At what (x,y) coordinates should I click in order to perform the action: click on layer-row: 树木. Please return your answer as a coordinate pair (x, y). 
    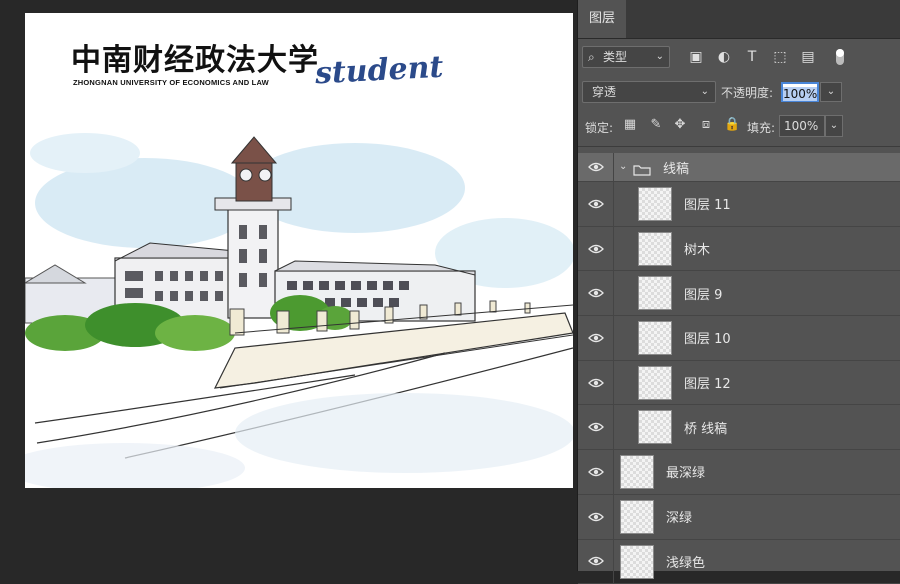
    Looking at the image, I should click on (739, 249).